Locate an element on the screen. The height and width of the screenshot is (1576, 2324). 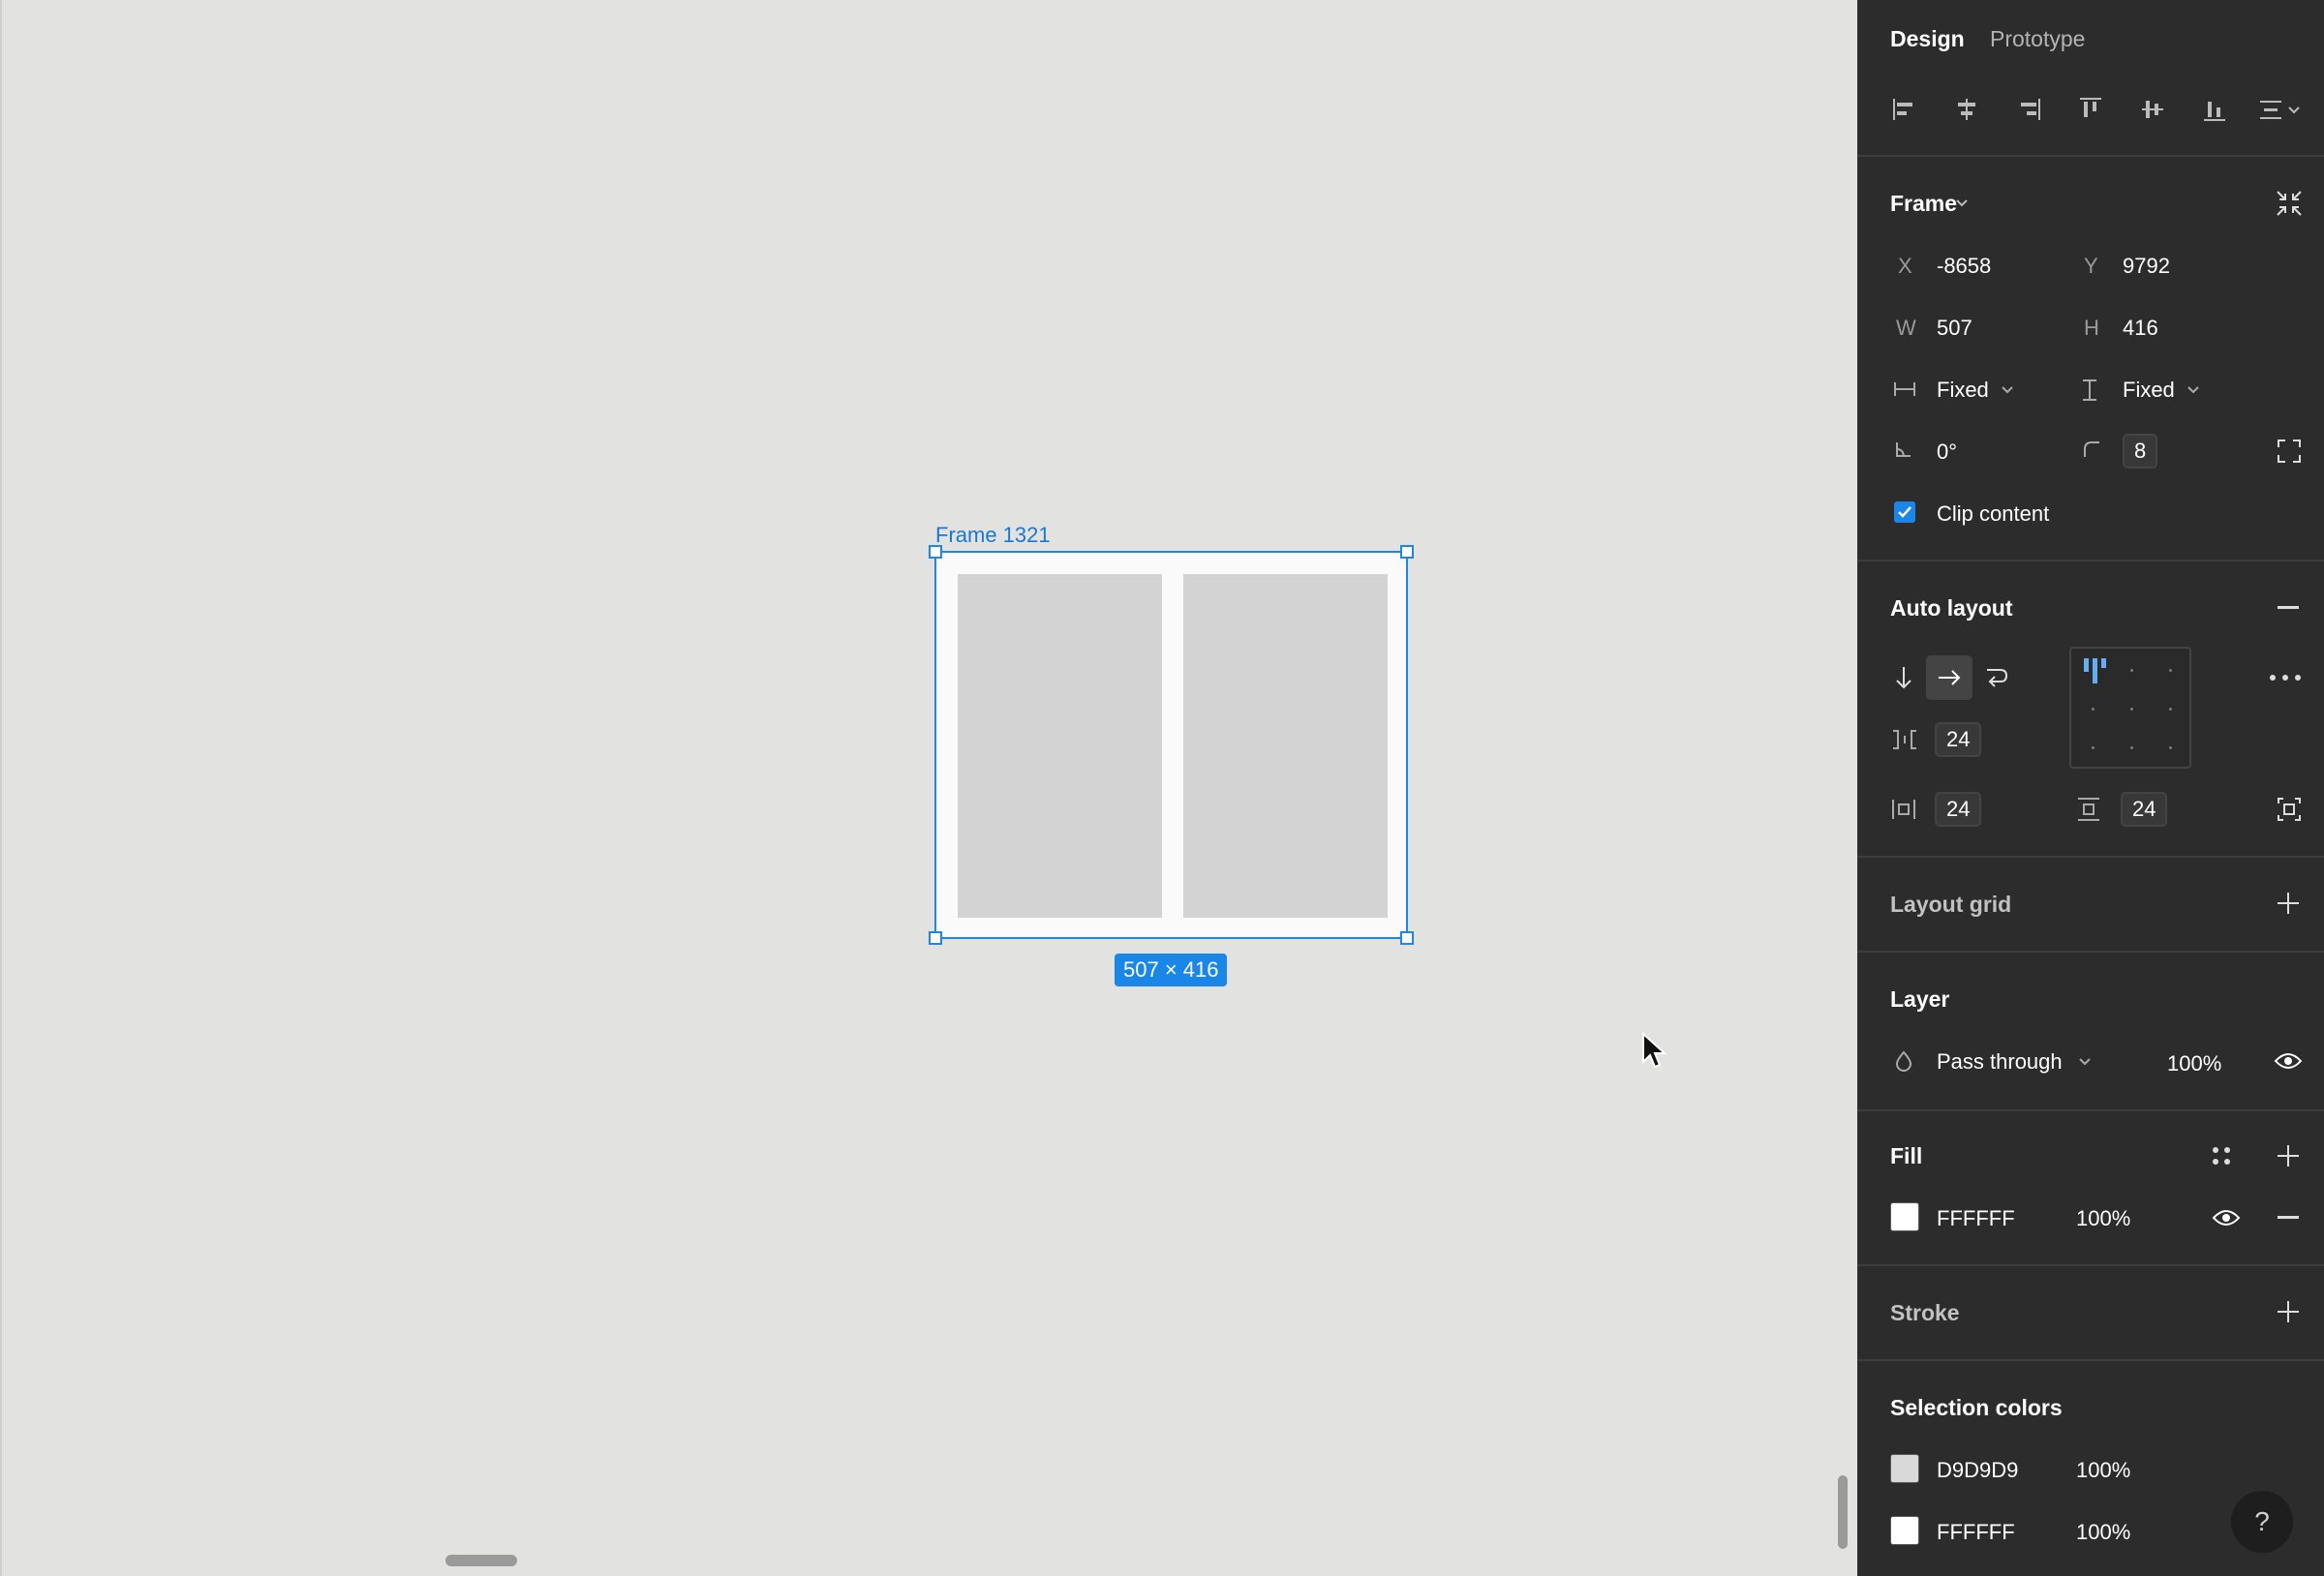
width-input: 507 is located at coordinates (1955, 328).